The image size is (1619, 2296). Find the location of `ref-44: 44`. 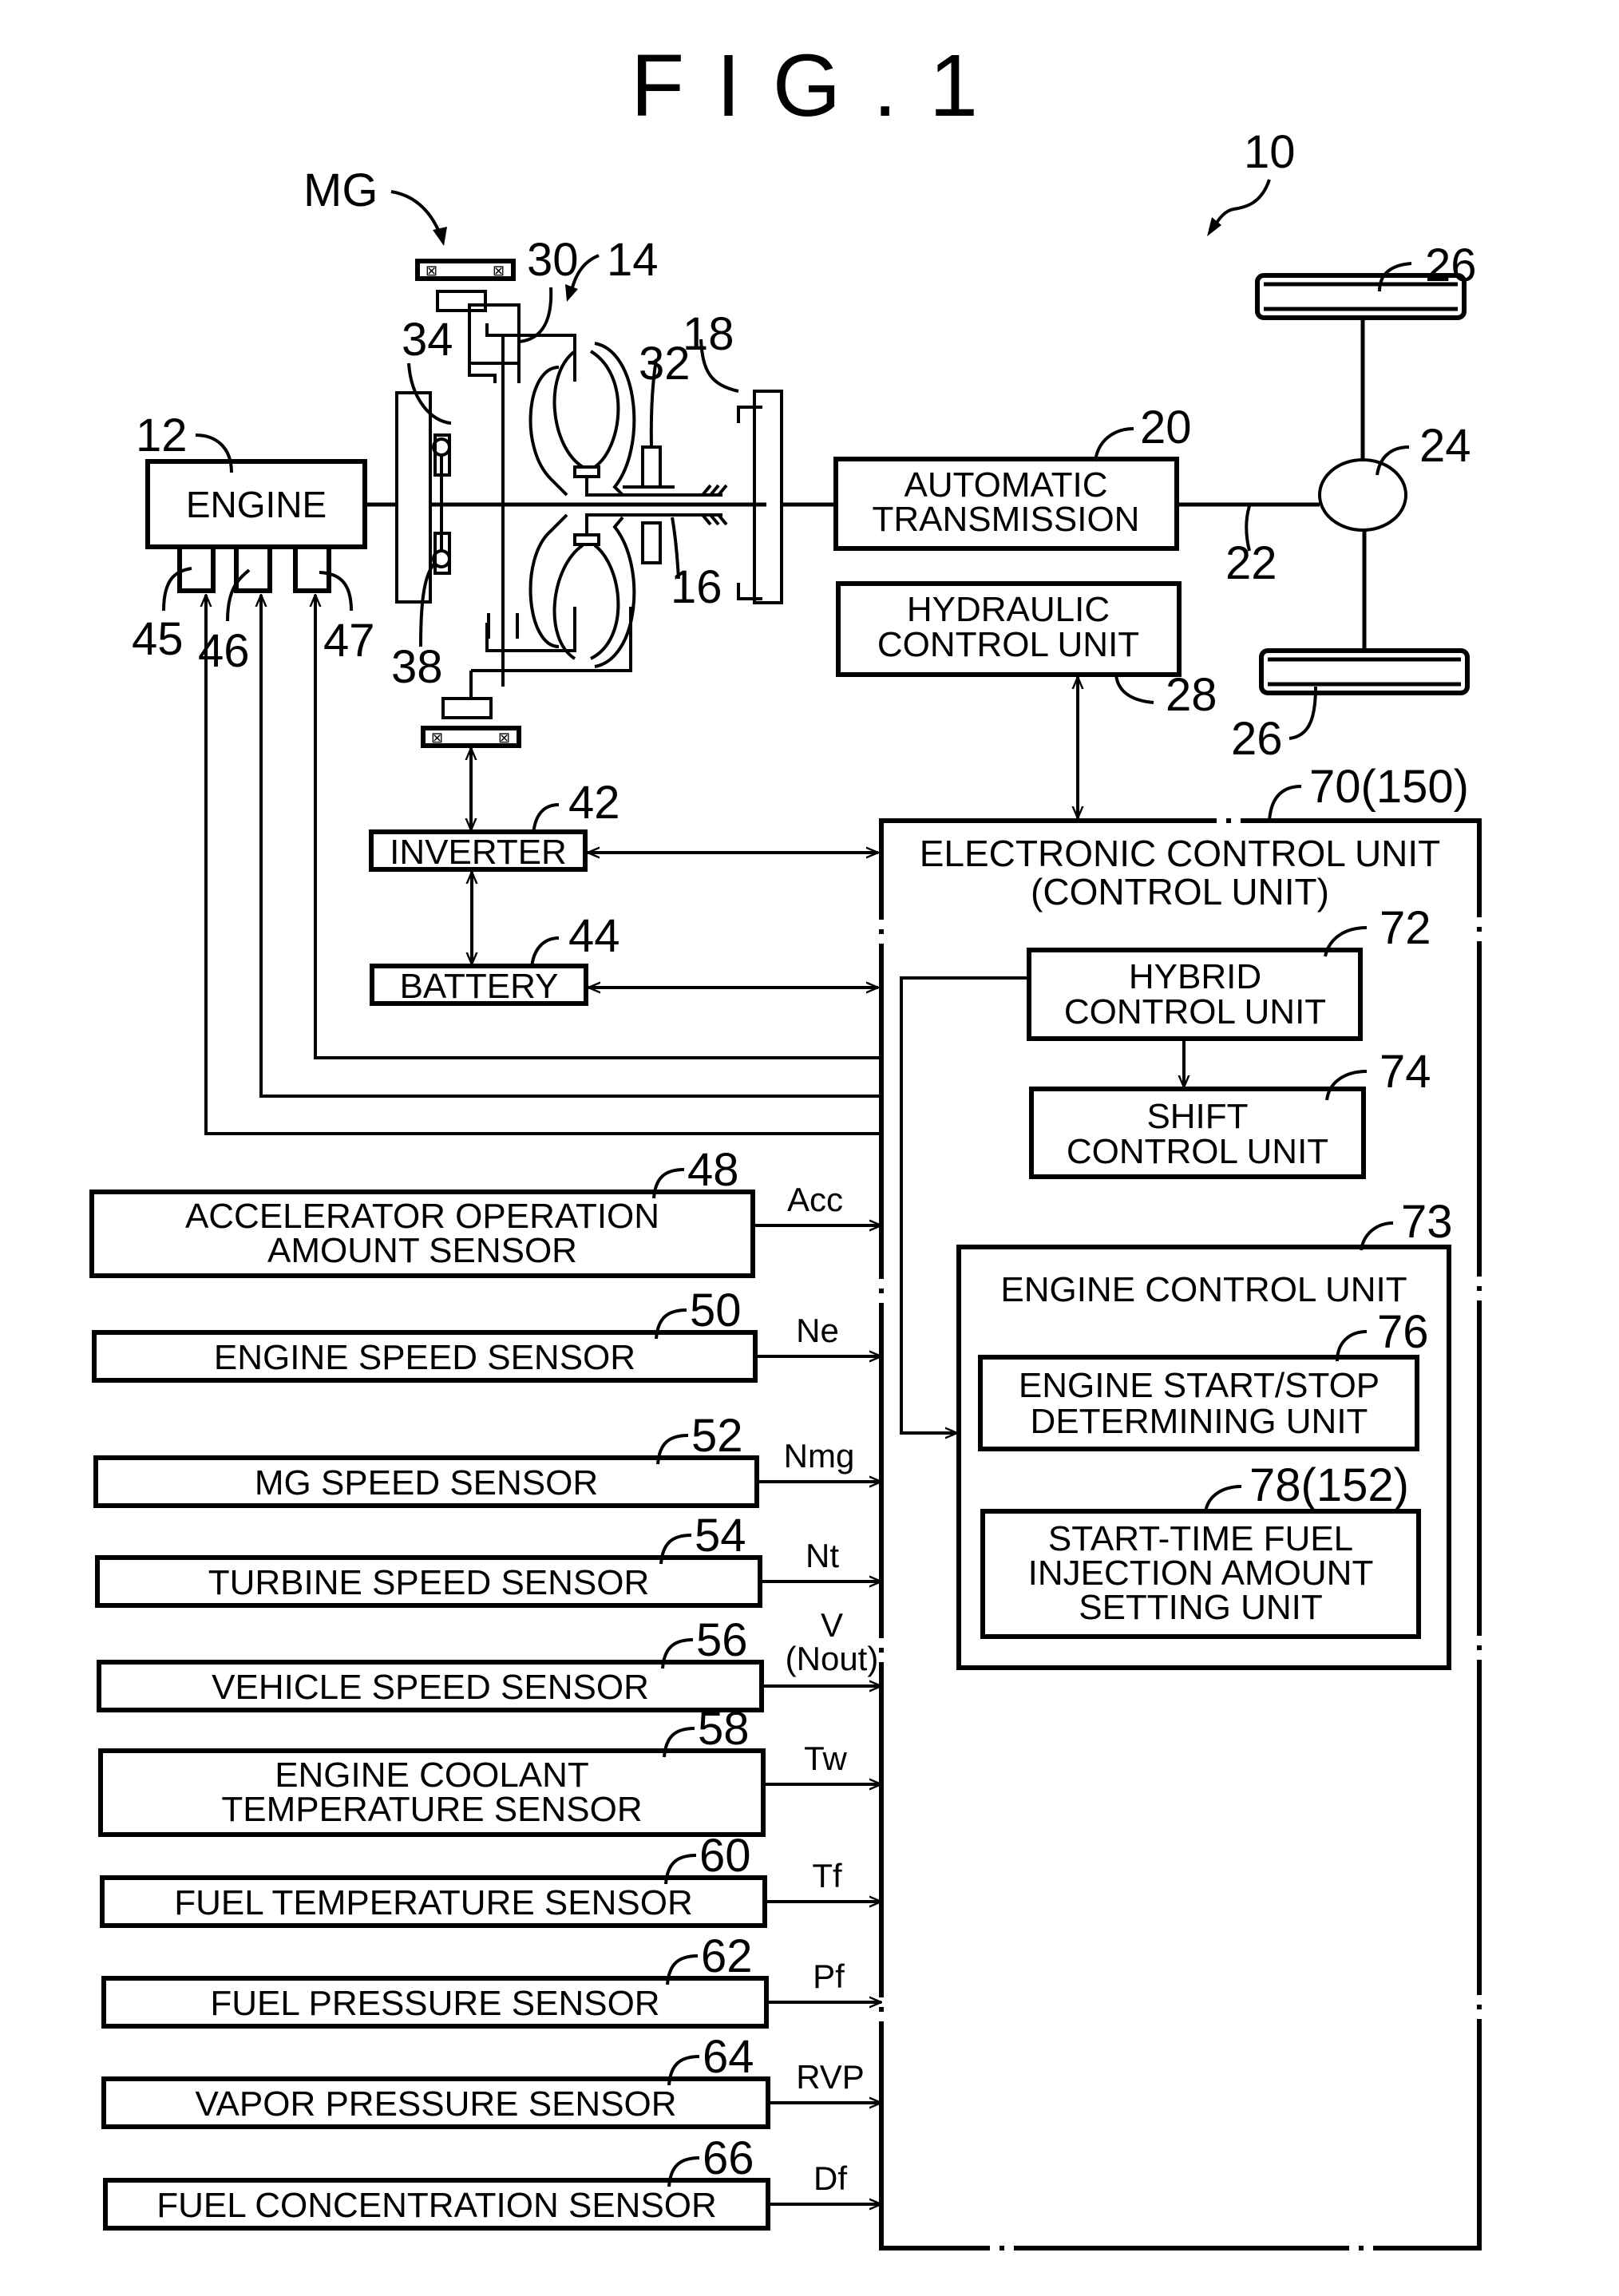

ref-44: 44 is located at coordinates (594, 936).